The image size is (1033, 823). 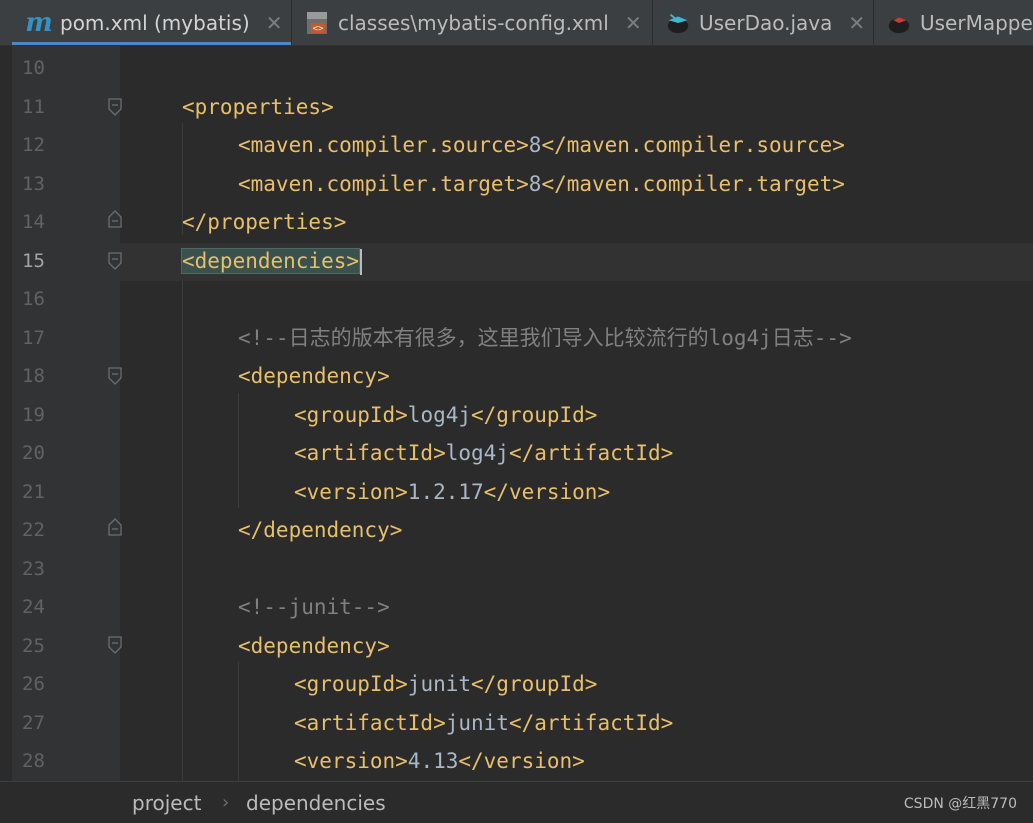 I want to click on code-text: </dependency>, so click(x=320, y=530).